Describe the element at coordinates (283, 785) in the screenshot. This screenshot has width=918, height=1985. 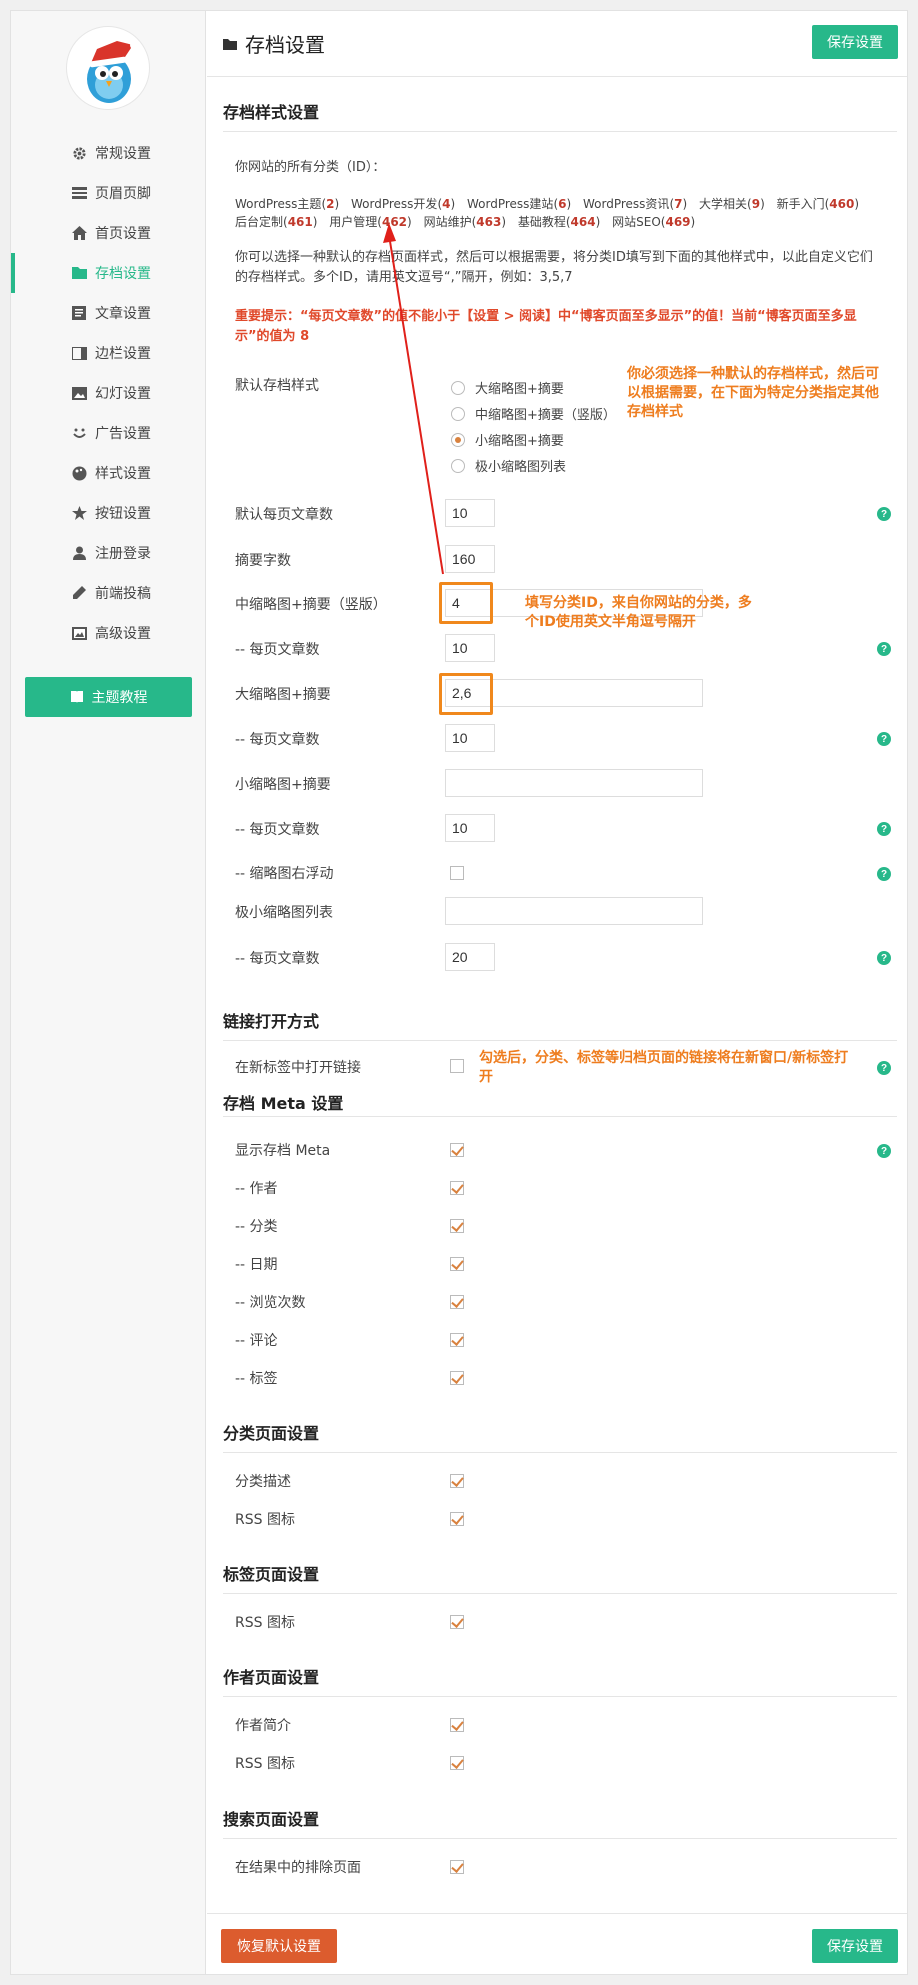
I see `small-thumb-label: 小缩略图+摘要` at that location.